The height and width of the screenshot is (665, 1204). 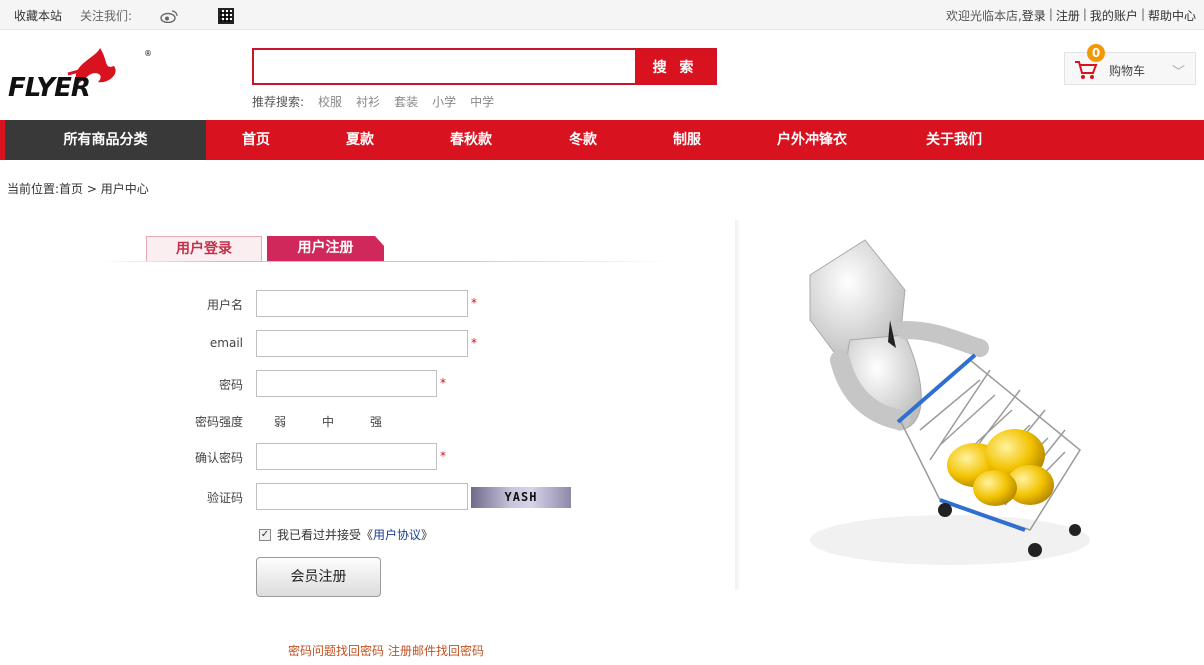 What do you see at coordinates (106, 16) in the screenshot?
I see `follow-us-label: 关注我们:` at bounding box center [106, 16].